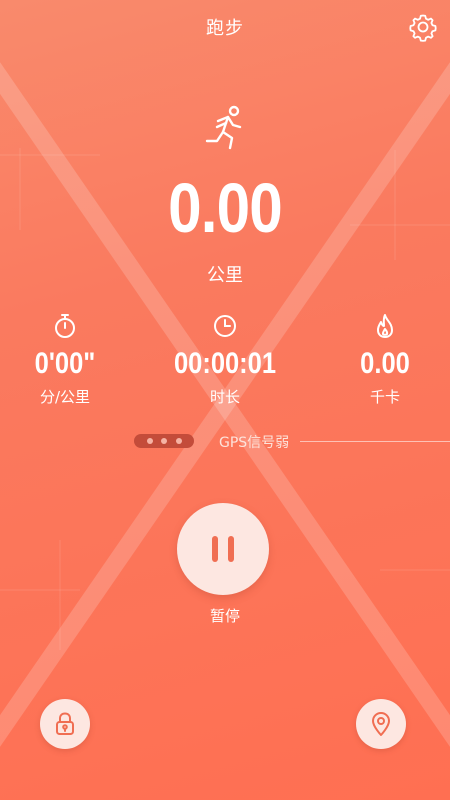 This screenshot has width=450, height=800. What do you see at coordinates (225, 208) in the screenshot?
I see `distance-value: 0.00` at bounding box center [225, 208].